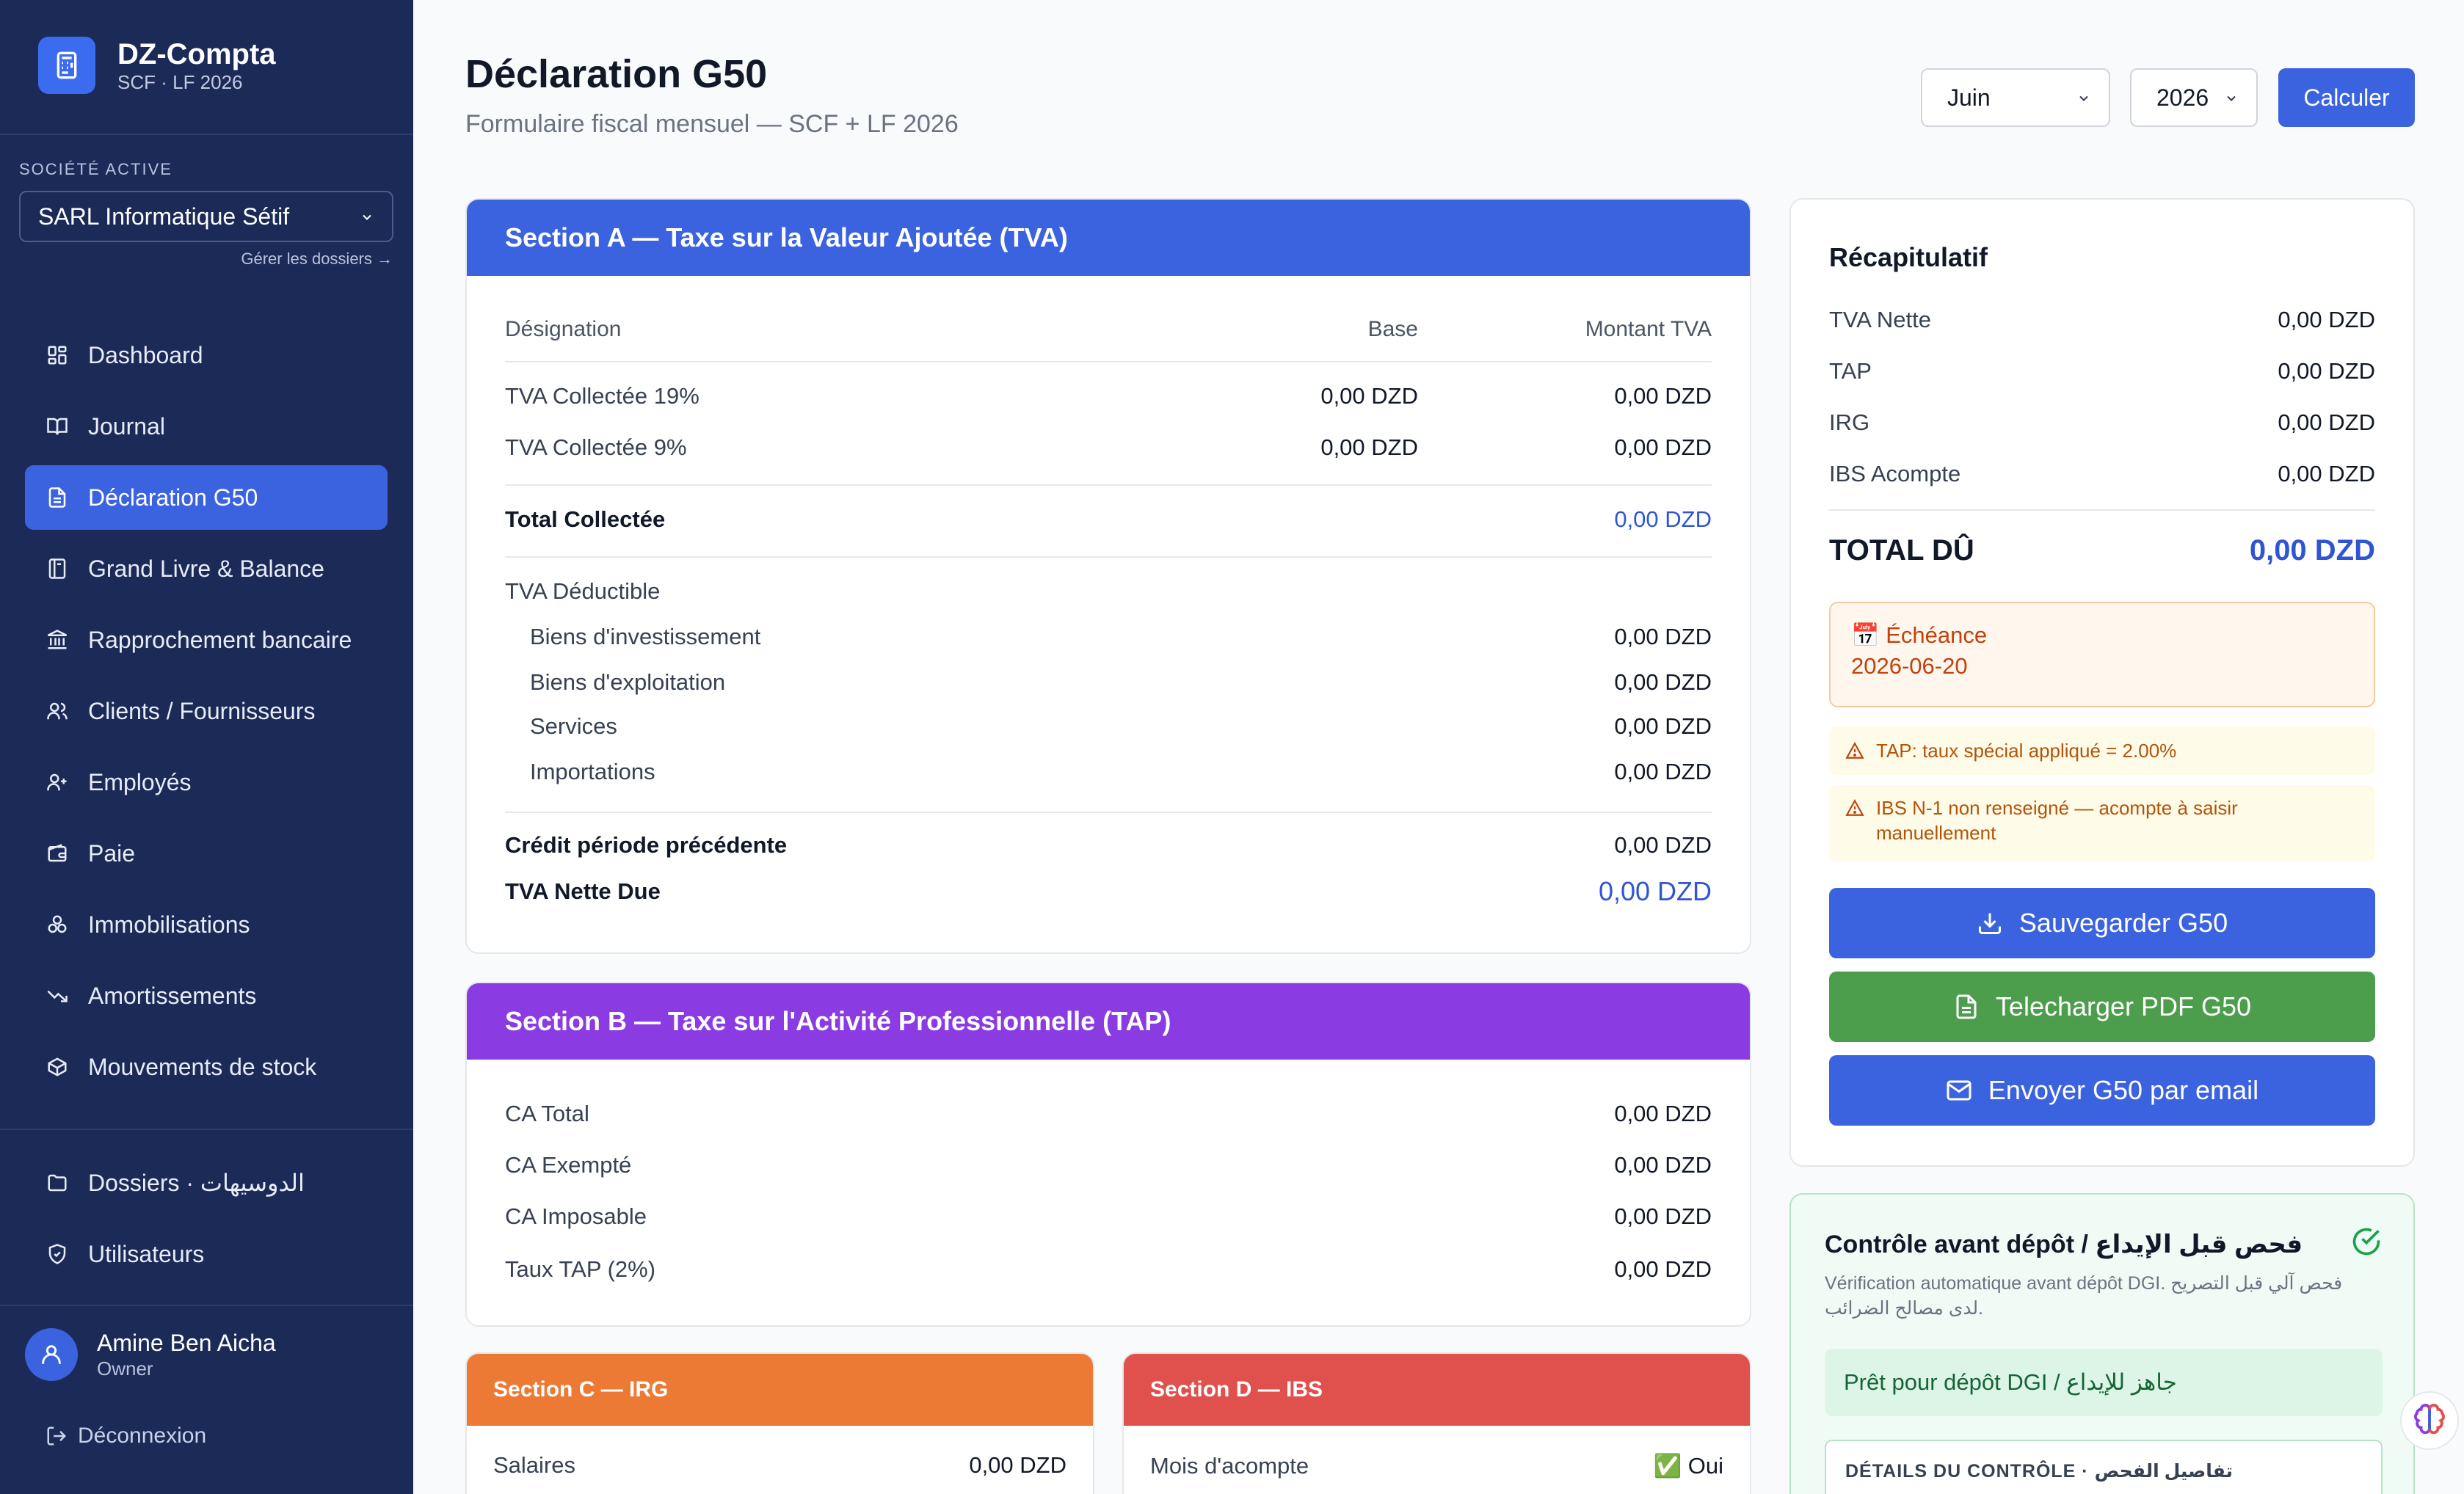 The image size is (2464, 1494). I want to click on summary-row: TAP 0,00 DZD, so click(2102, 372).